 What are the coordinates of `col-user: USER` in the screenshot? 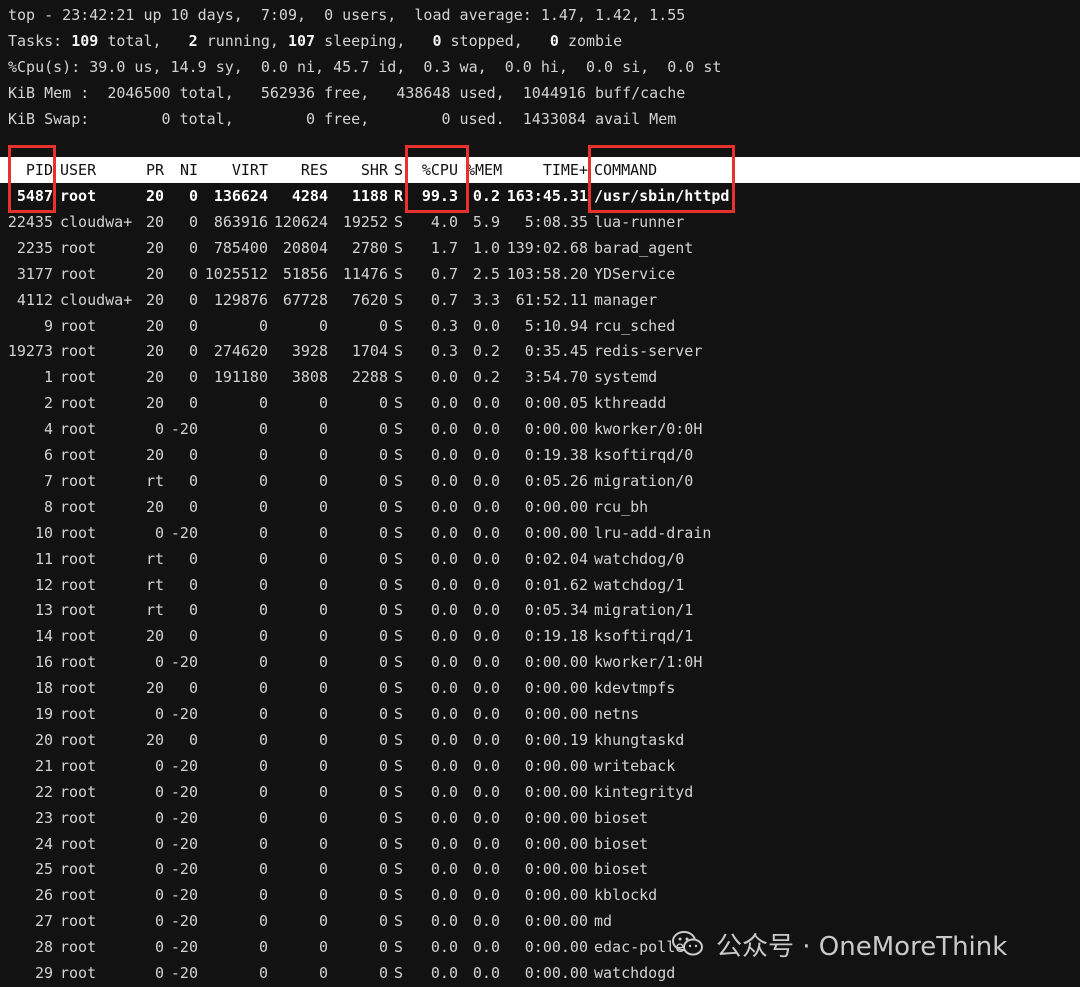 It's located at (100, 170).